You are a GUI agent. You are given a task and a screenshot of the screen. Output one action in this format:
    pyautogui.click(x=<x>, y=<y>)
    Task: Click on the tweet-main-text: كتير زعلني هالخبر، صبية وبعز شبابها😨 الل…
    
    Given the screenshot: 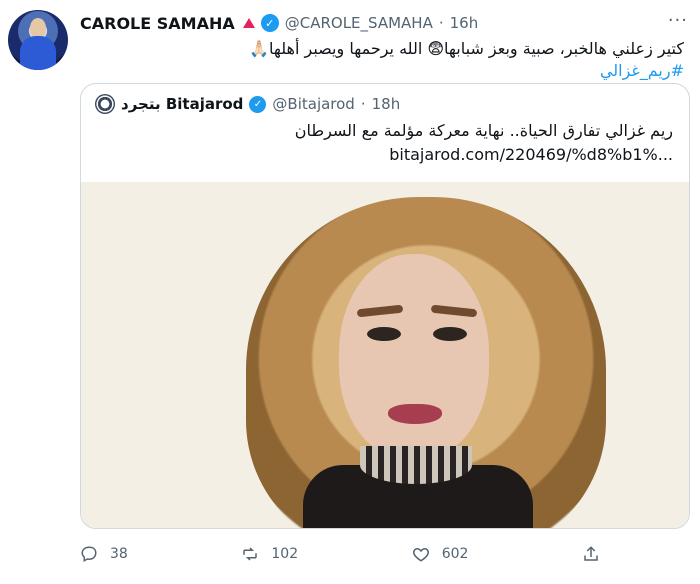 What is the action you would take?
    pyautogui.click(x=466, y=48)
    